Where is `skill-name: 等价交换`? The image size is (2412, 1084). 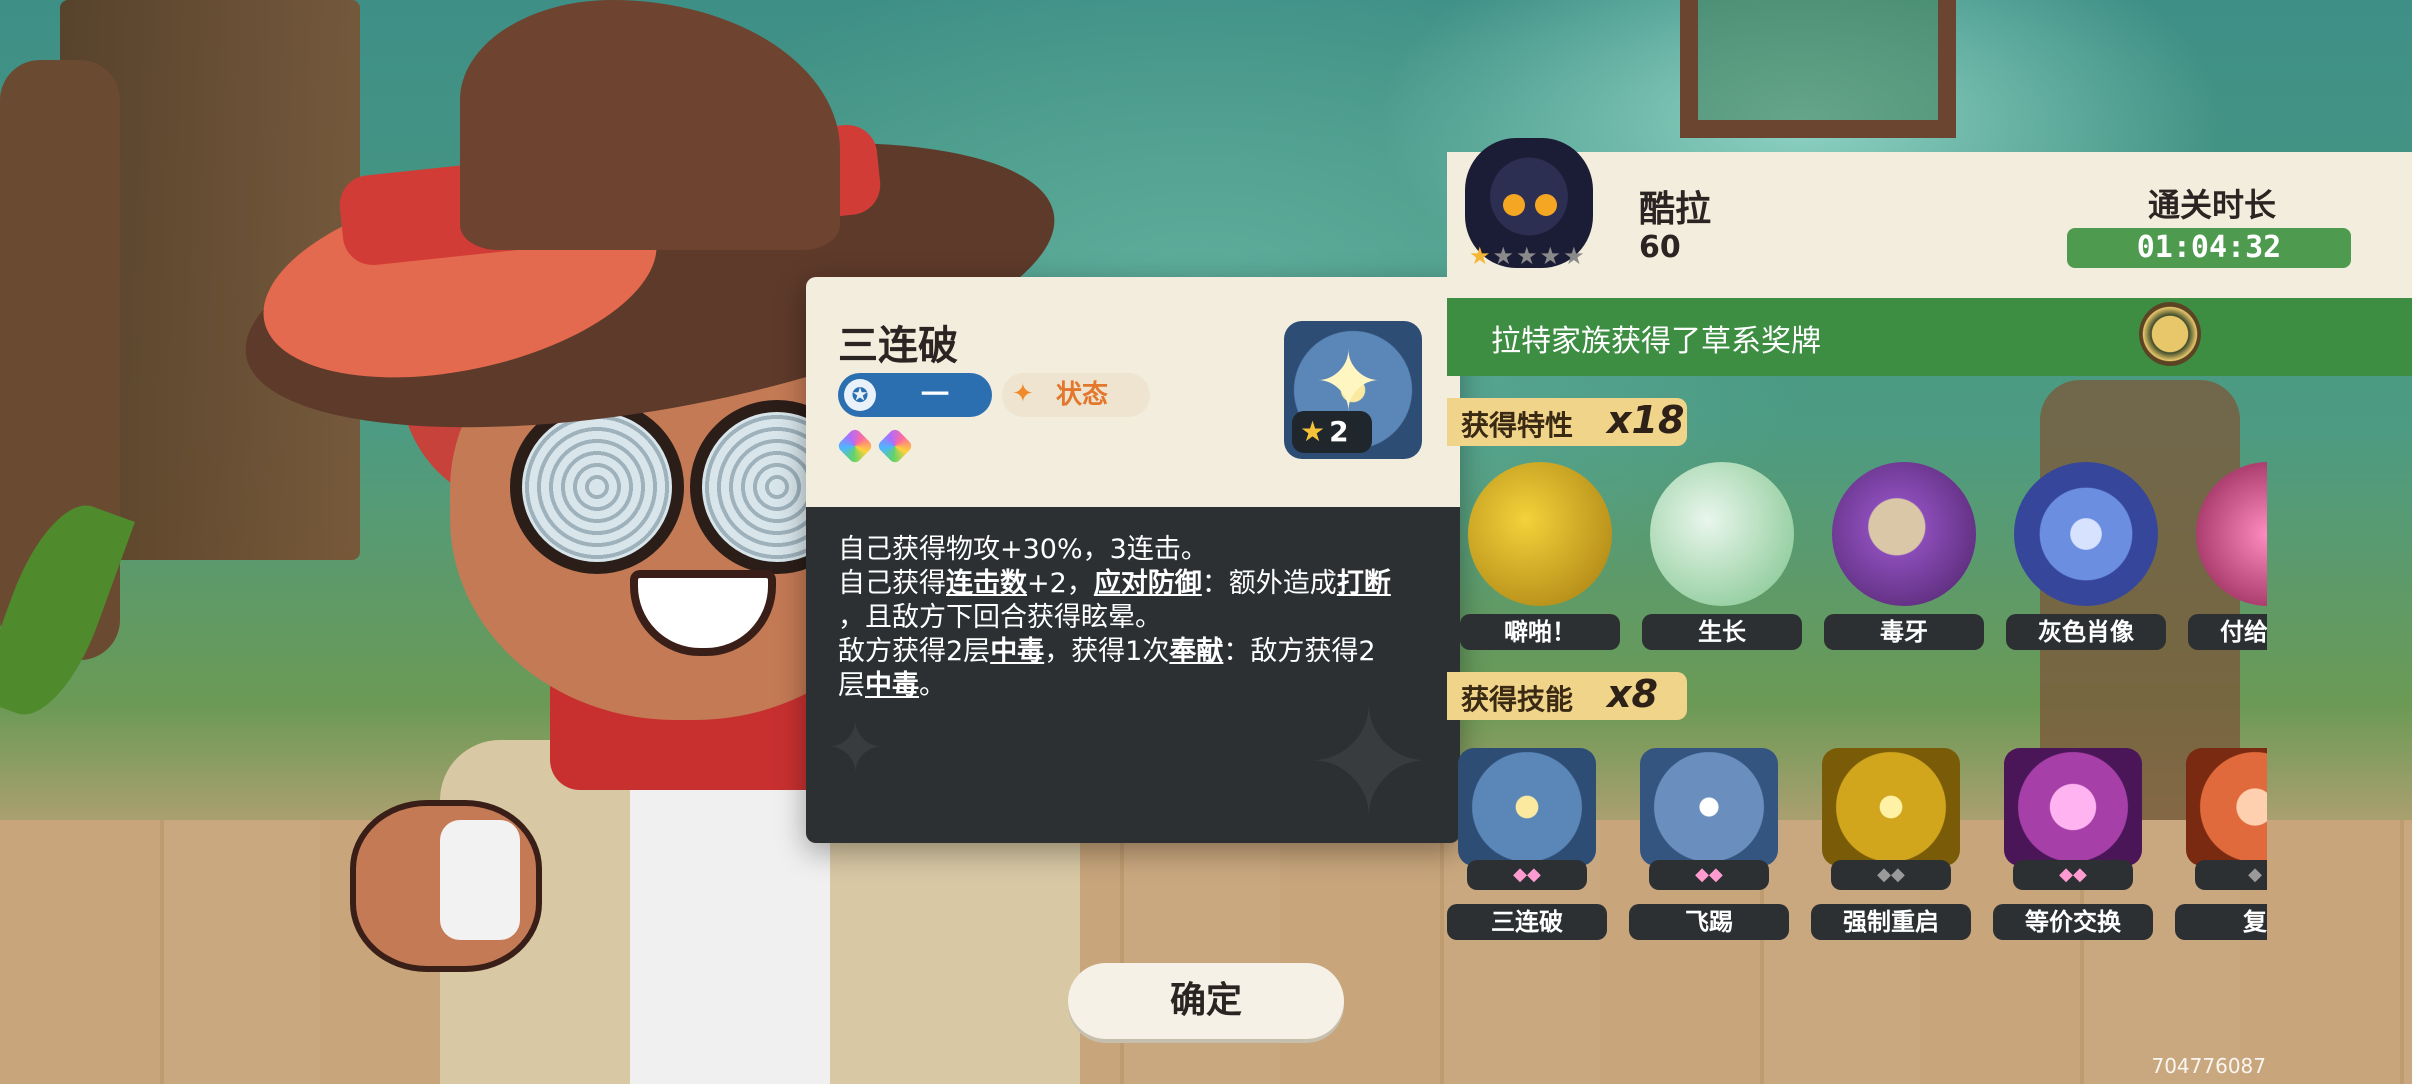 skill-name: 等价交换 is located at coordinates (2073, 922).